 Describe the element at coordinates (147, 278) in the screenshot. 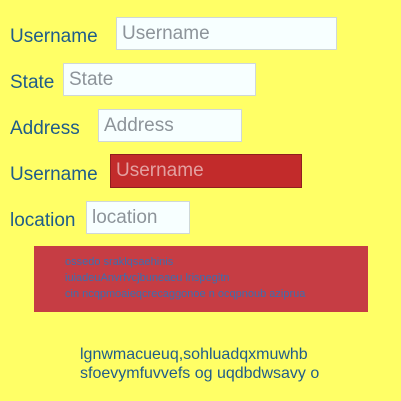

I see `error-message-line: iuiadeuAnvrfvcjbuneaeu lrispegitn` at that location.